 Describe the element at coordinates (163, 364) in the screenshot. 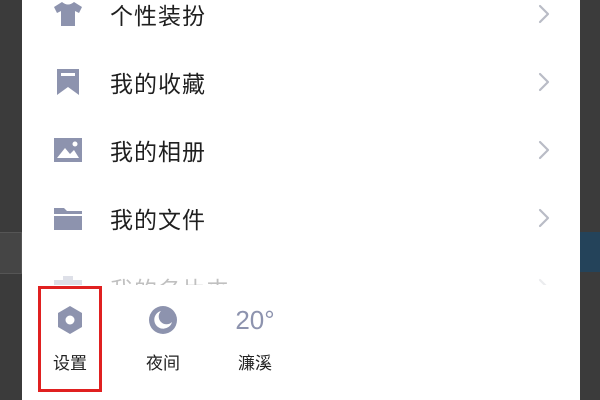

I see `night-mode-label: 夜间` at that location.